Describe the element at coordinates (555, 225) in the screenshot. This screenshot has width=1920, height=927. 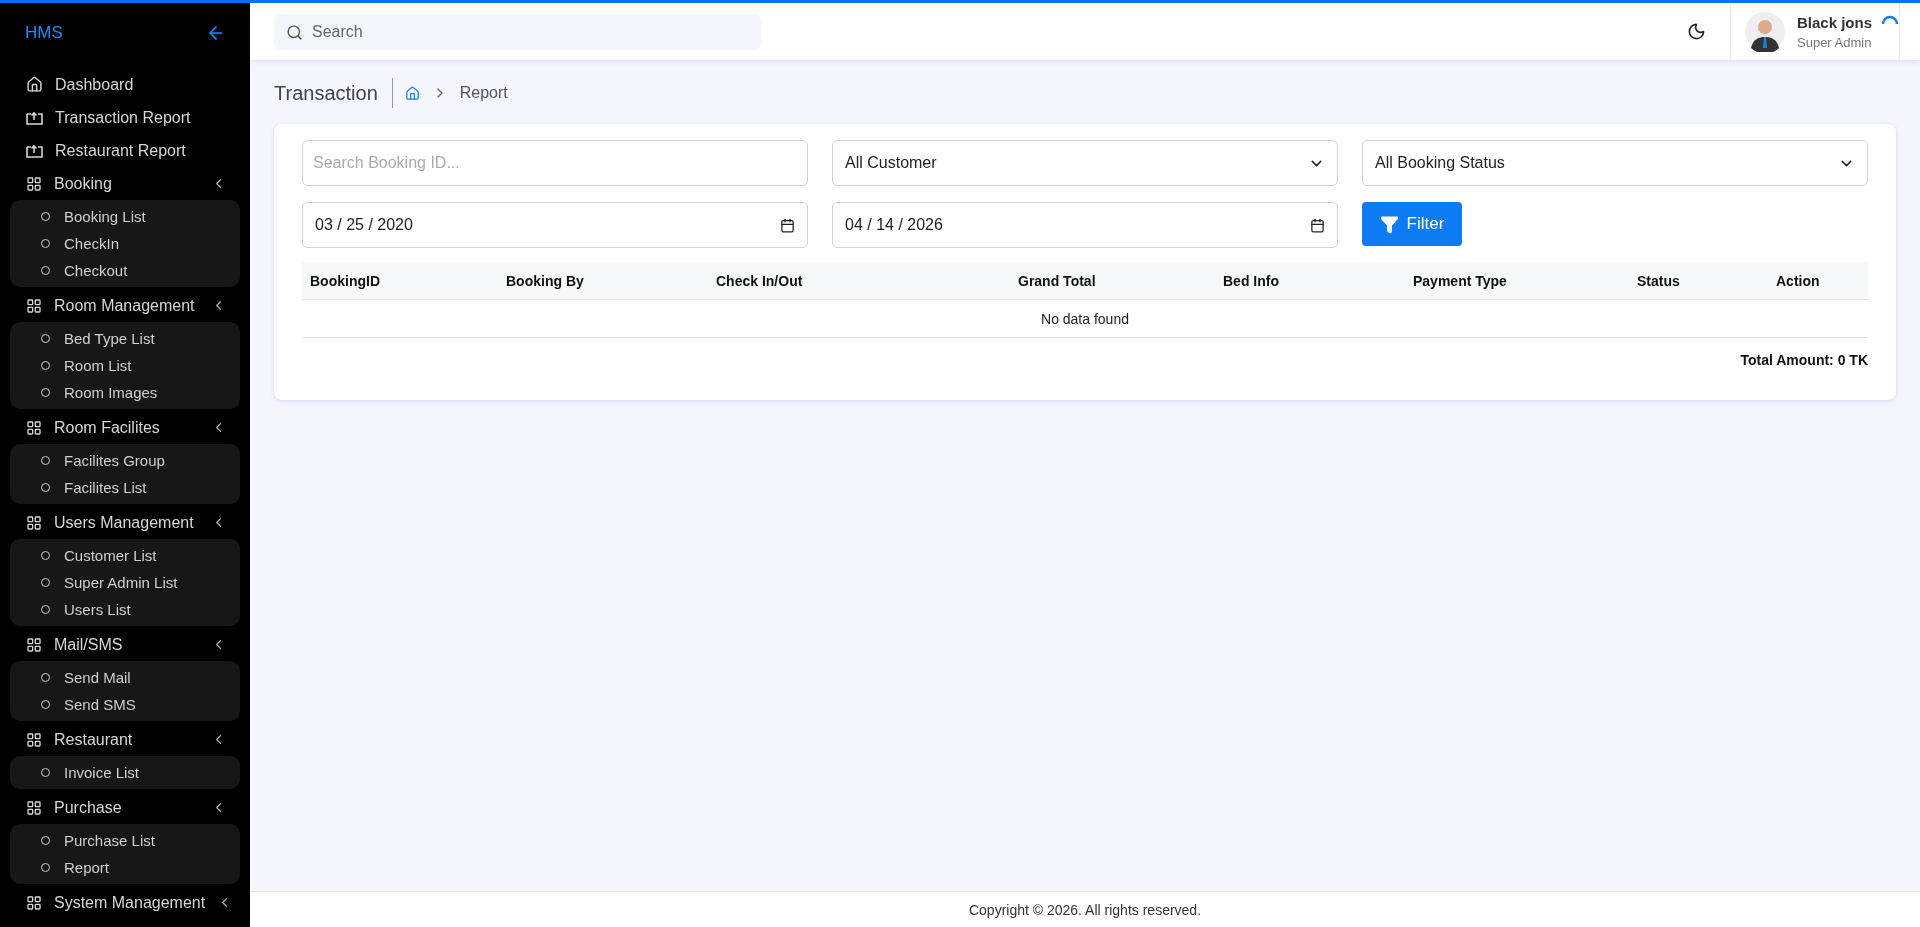
I see `start-date-field: 03 / 25 / 2020` at that location.